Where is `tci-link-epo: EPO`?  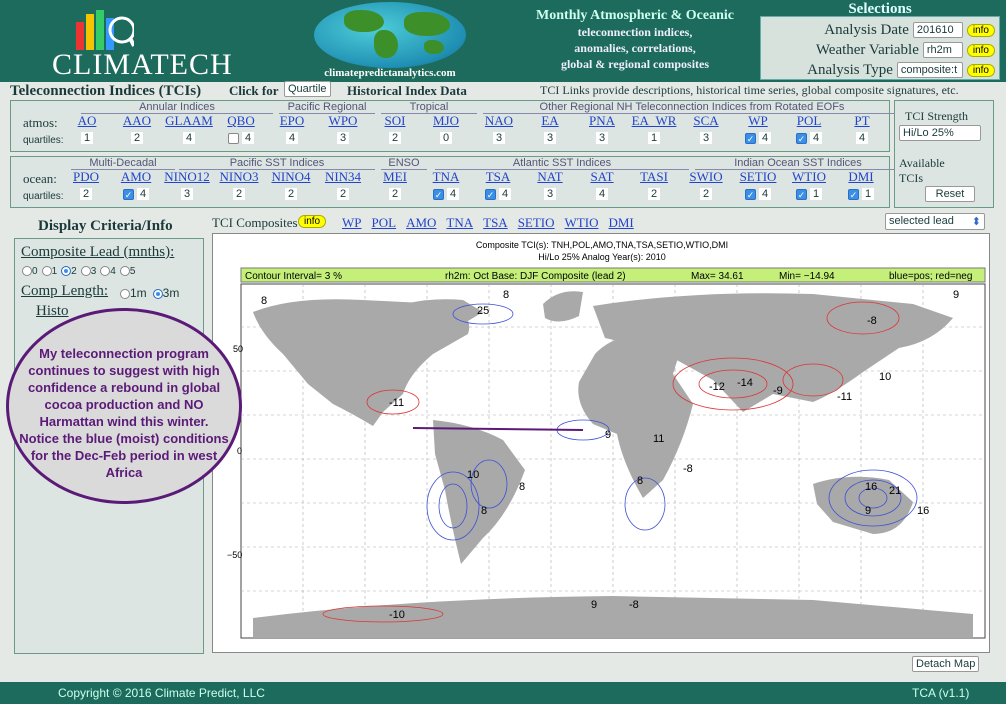
tci-link-epo: EPO is located at coordinates (292, 121).